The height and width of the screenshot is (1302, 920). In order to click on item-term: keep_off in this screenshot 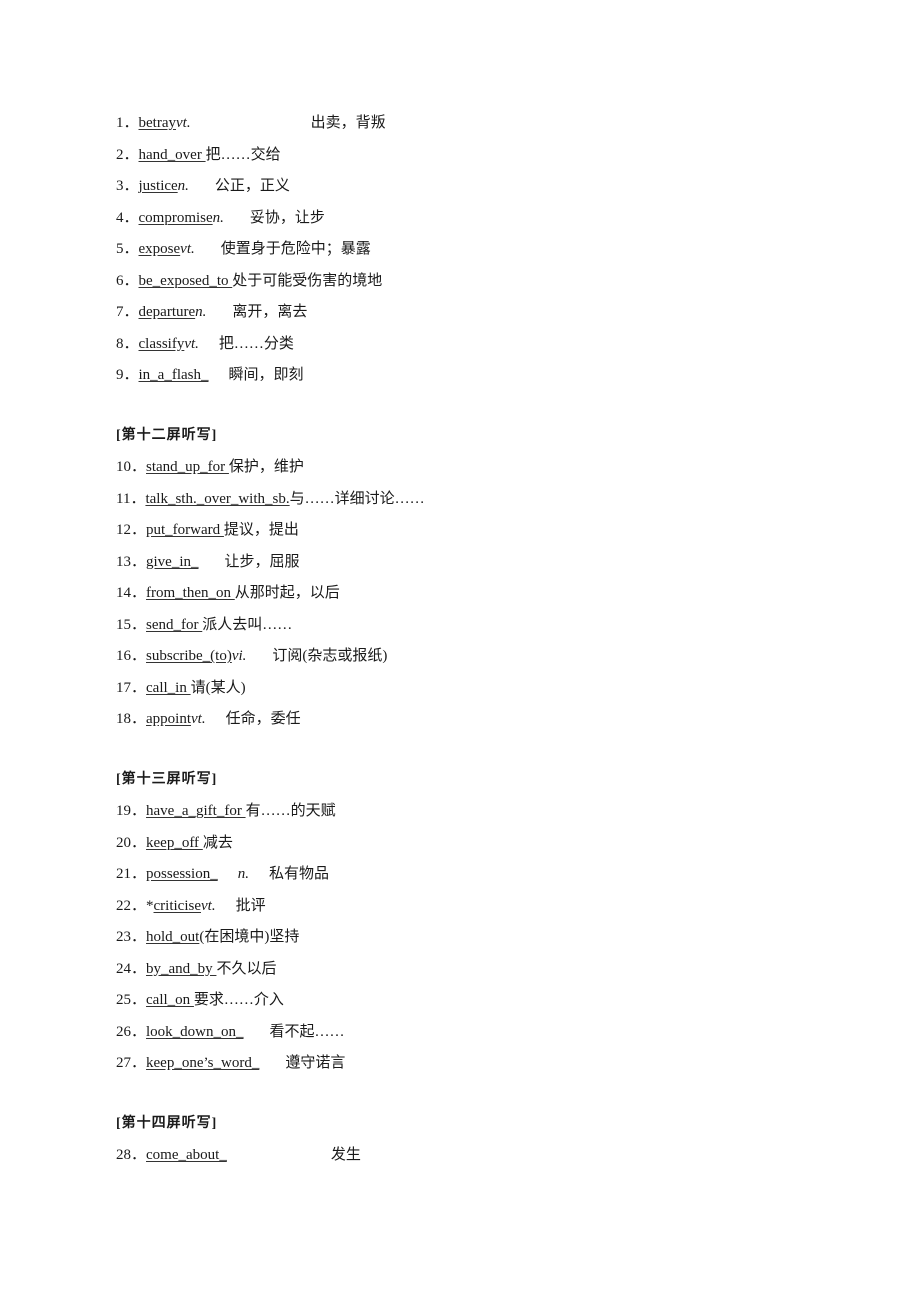, I will do `click(174, 842)`.